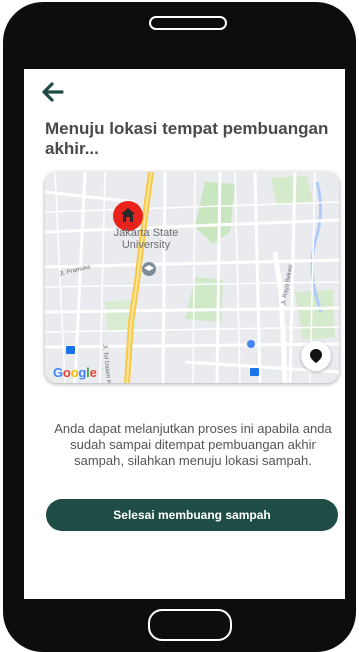 The width and height of the screenshot is (359, 652). What do you see at coordinates (75, 372) in the screenshot?
I see `google-logo: Google` at bounding box center [75, 372].